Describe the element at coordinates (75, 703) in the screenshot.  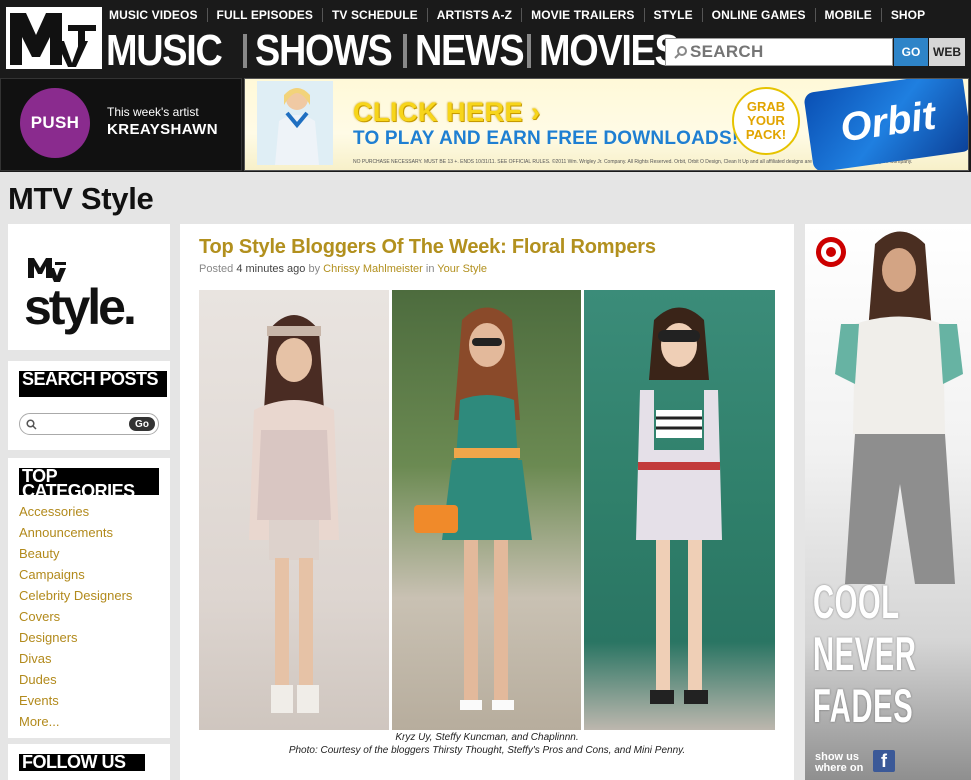
I see `category-link: Events` at that location.